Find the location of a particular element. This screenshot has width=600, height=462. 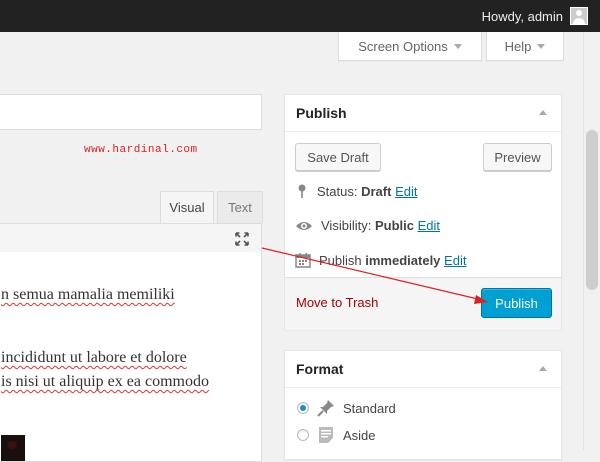

status-row: Status: Draft Edit is located at coordinates (356, 191).